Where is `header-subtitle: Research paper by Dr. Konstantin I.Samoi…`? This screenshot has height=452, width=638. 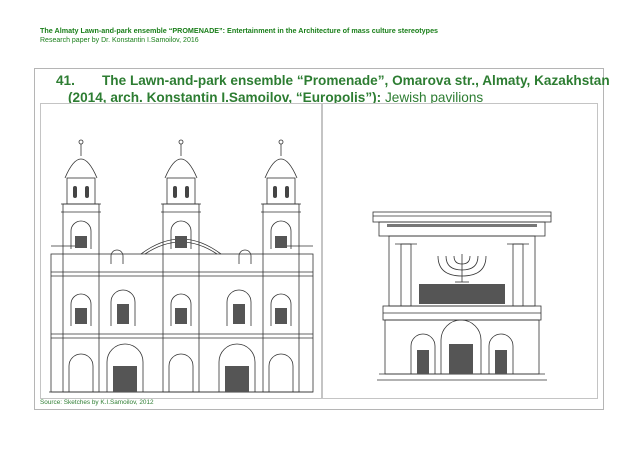
header-subtitle: Research paper by Dr. Konstantin I.Samoi… is located at coordinates (119, 40).